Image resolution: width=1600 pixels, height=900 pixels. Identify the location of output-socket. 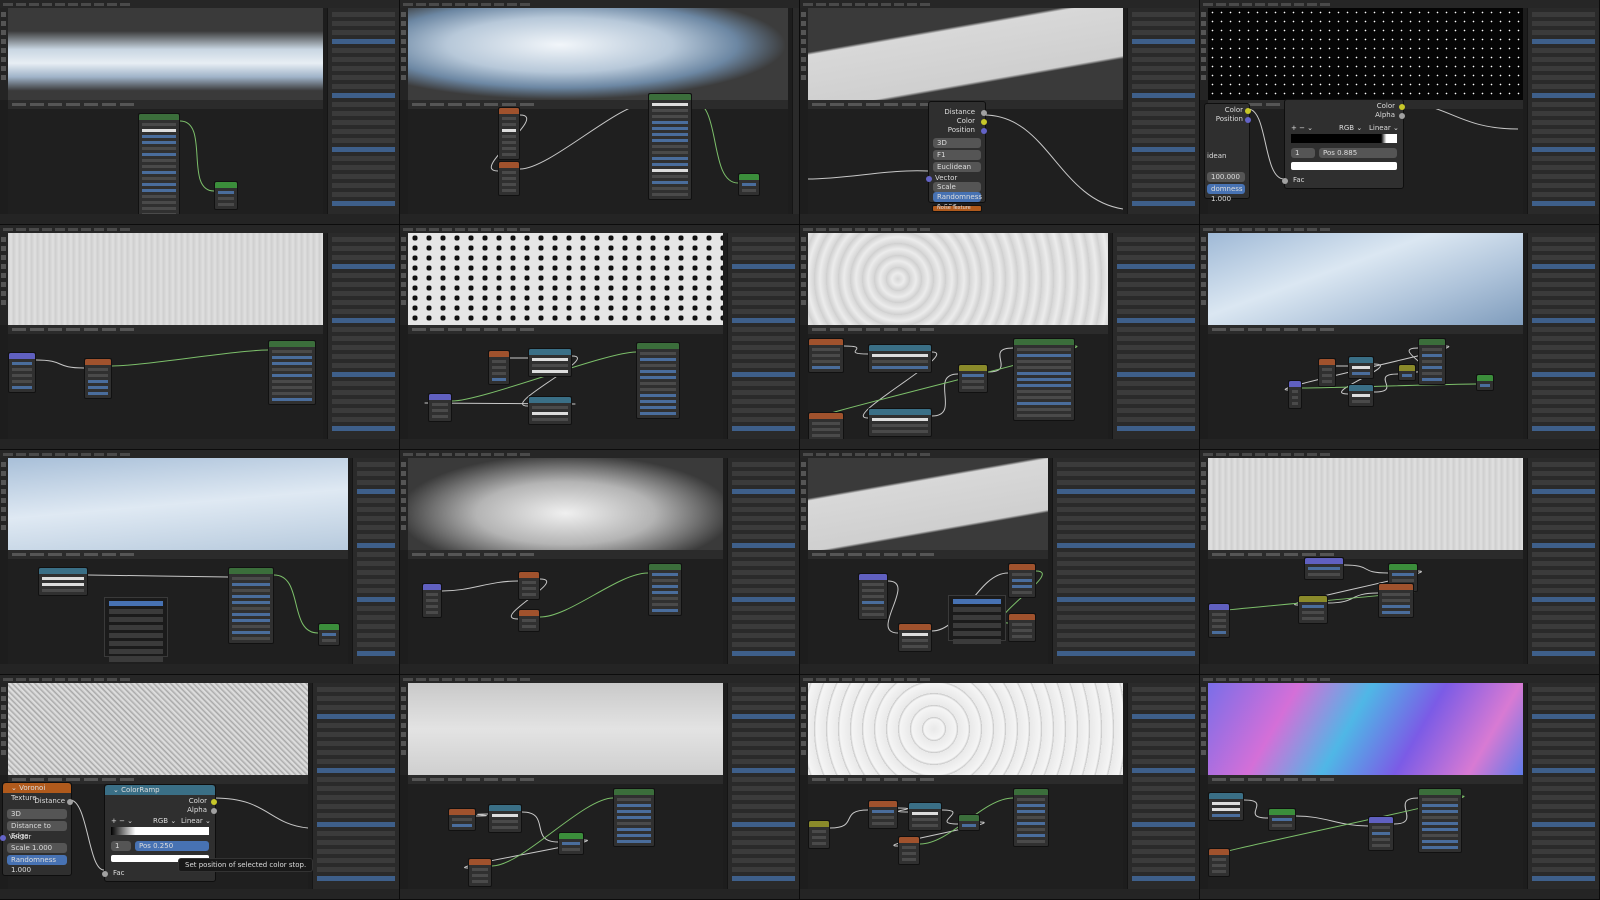
(1402, 107).